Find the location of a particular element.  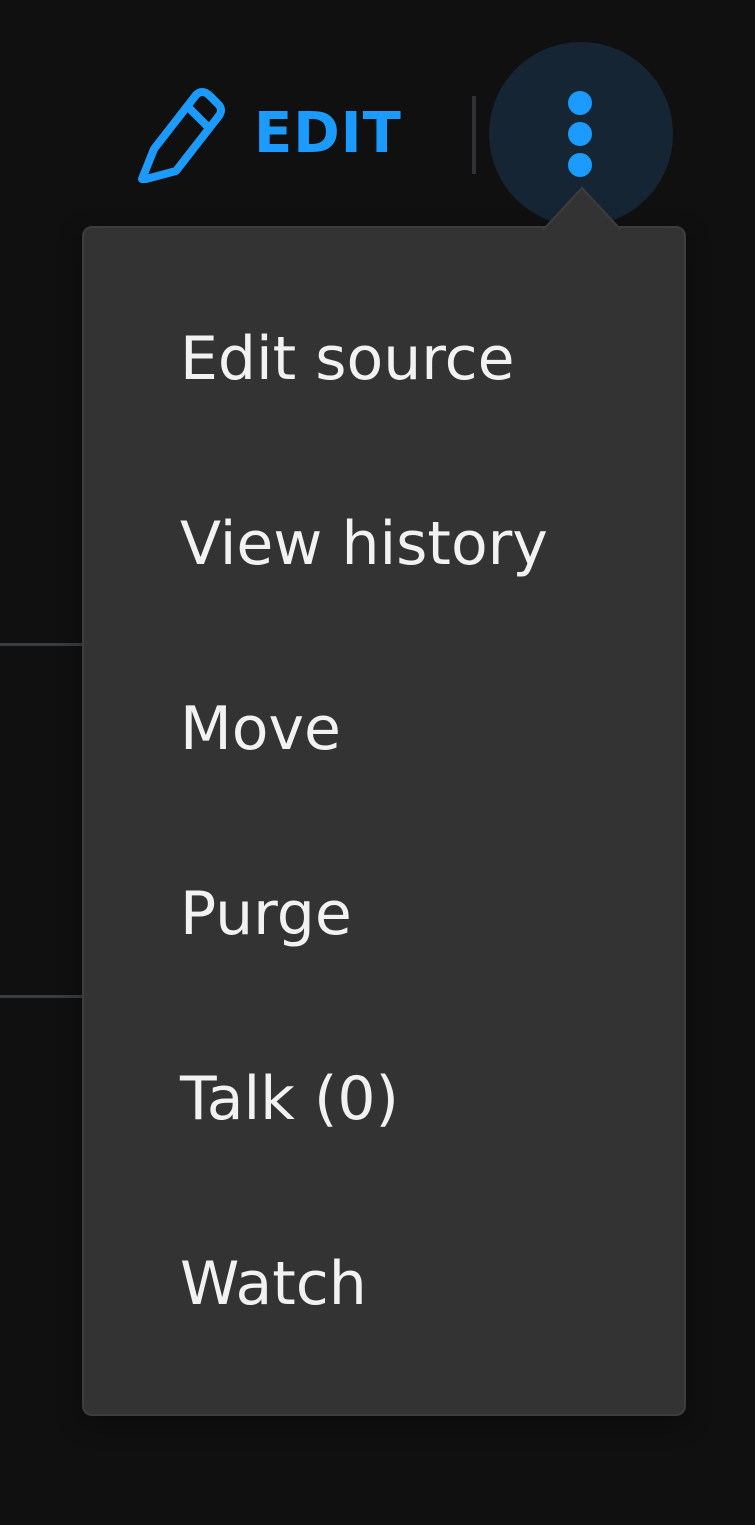

edit-label: EDIT is located at coordinates (328, 133).